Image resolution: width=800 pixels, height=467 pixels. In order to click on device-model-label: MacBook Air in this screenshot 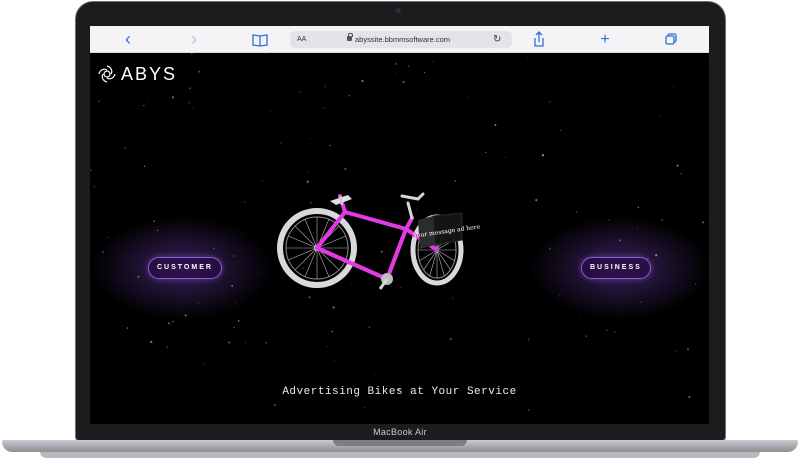, I will do `click(400, 432)`.